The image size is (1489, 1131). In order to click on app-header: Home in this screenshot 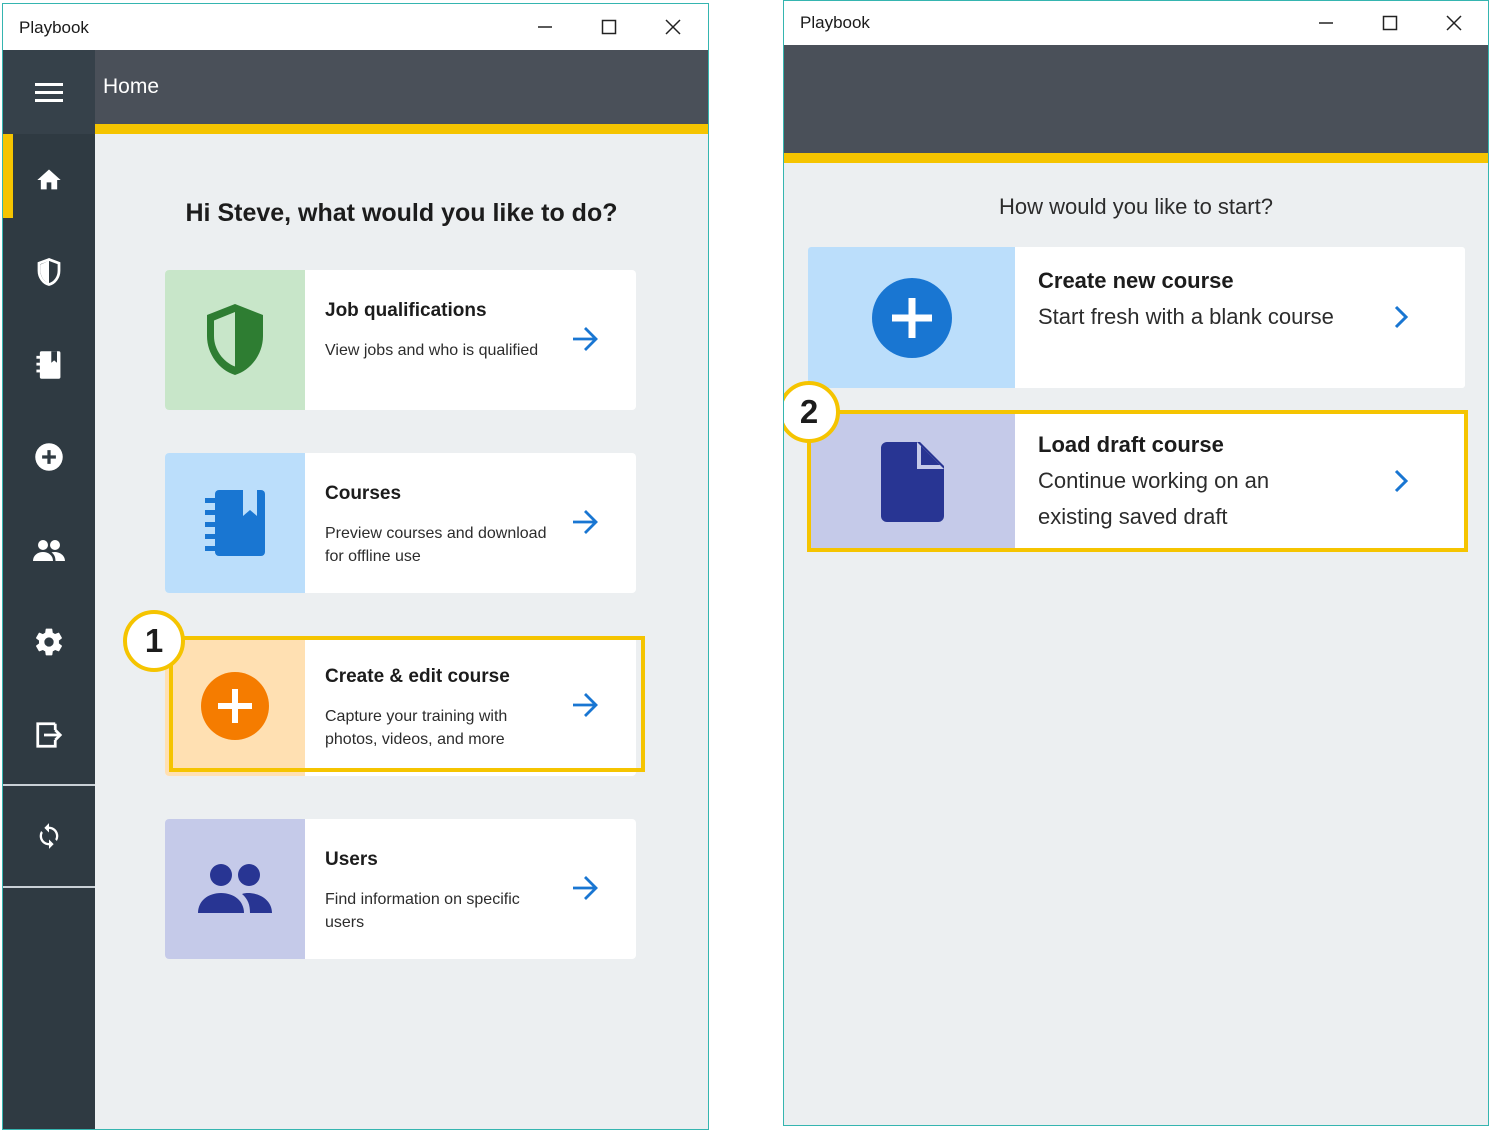, I will do `click(355, 92)`.